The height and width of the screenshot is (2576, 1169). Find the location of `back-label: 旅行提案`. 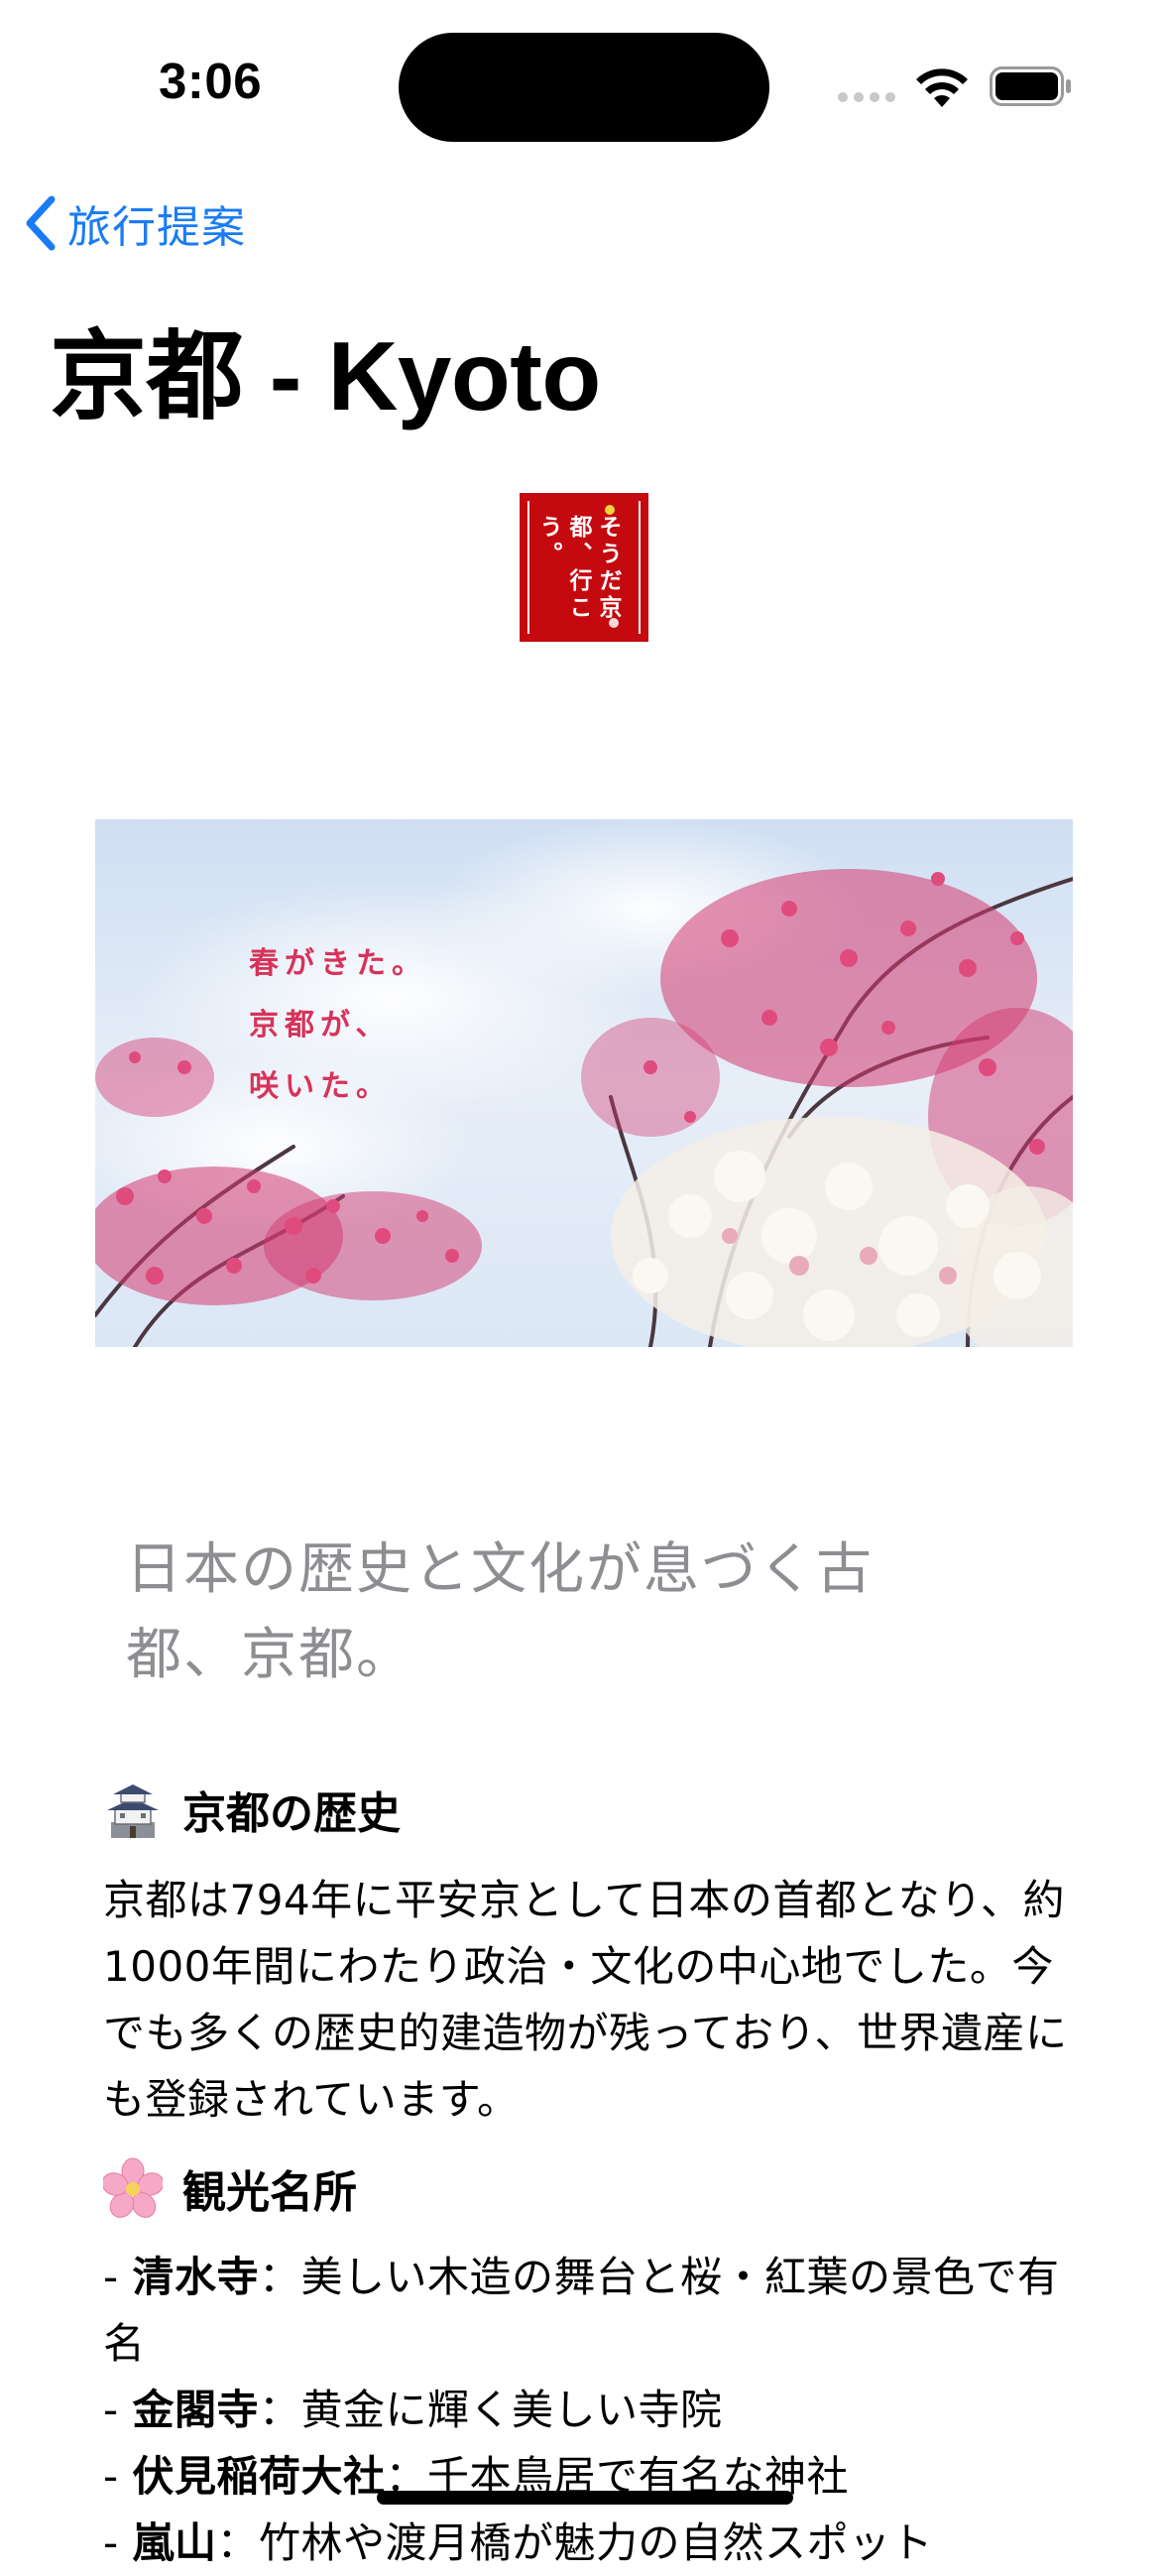

back-label: 旅行提案 is located at coordinates (156, 227).